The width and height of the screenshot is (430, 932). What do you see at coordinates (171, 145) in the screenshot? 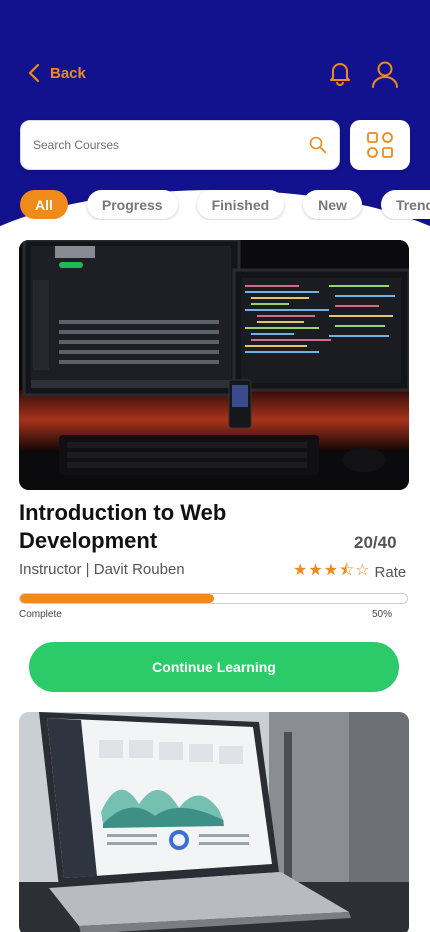
I see `search-input` at bounding box center [171, 145].